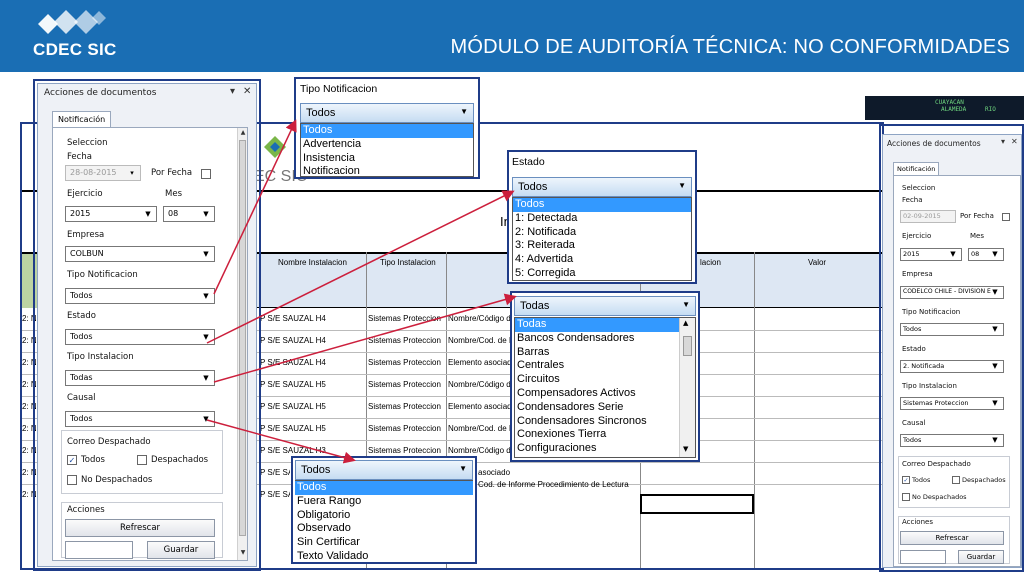 The image size is (1024, 576). I want to click on option-circuitos: Circuitos, so click(605, 380).